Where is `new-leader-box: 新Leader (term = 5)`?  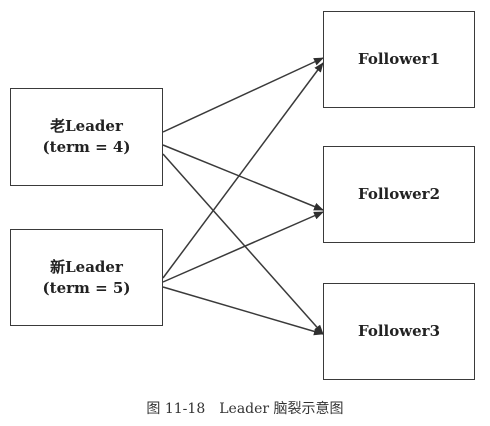
new-leader-box: 新Leader (term = 5) is located at coordinates (86, 277).